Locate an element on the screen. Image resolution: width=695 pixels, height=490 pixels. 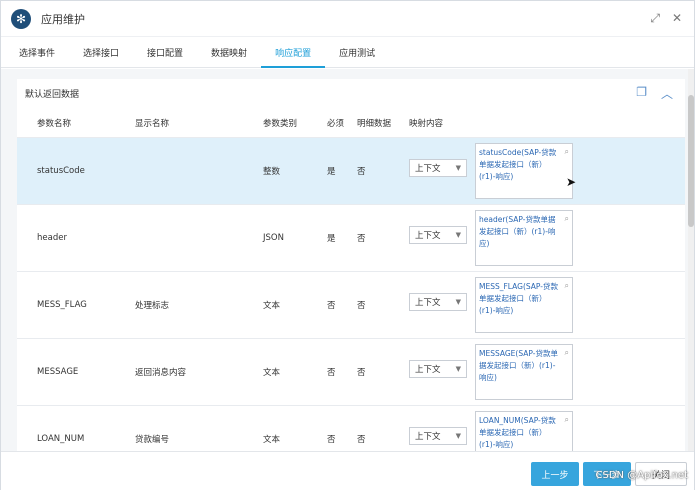
cell-param-name: MESSAGE is located at coordinates (76, 372).